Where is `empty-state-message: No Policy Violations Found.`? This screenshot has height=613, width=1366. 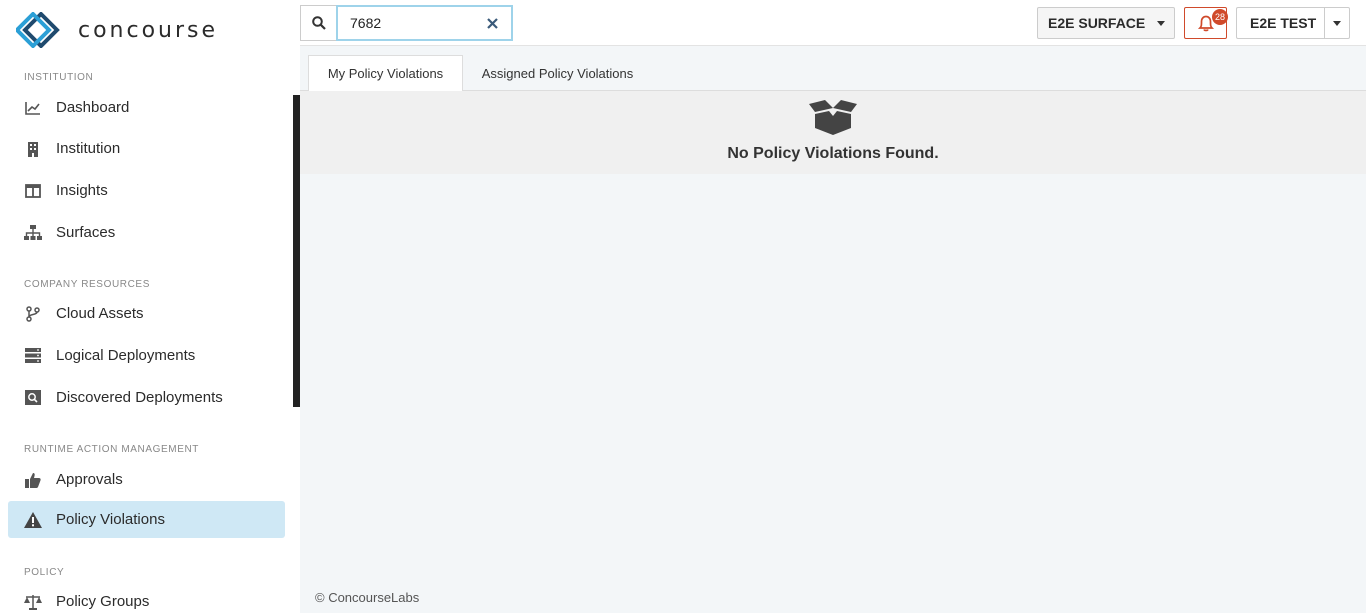 empty-state-message: No Policy Violations Found. is located at coordinates (833, 153).